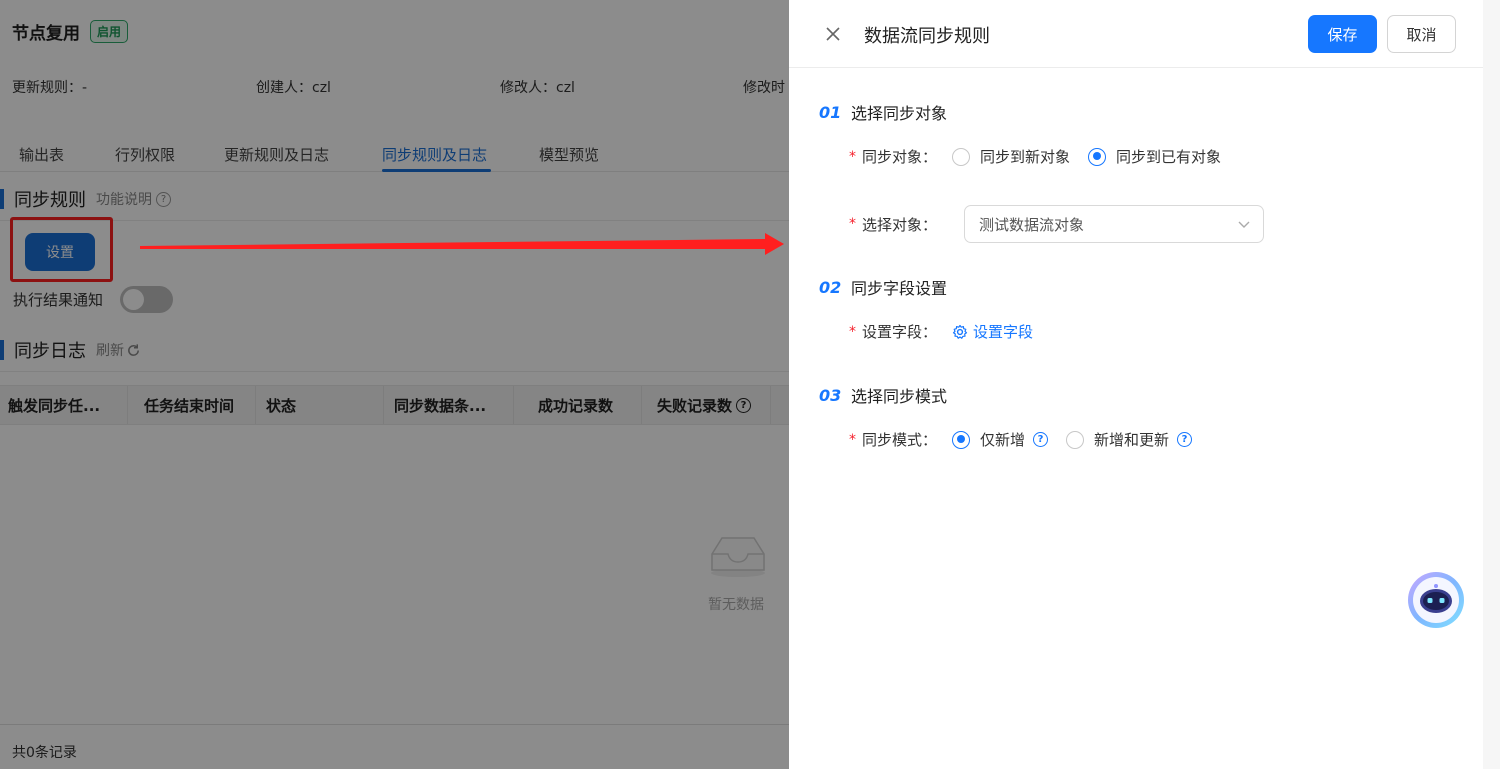 The height and width of the screenshot is (769, 1500). Describe the element at coordinates (1032, 224) in the screenshot. I see `select-value: 测试数据流对象` at that location.